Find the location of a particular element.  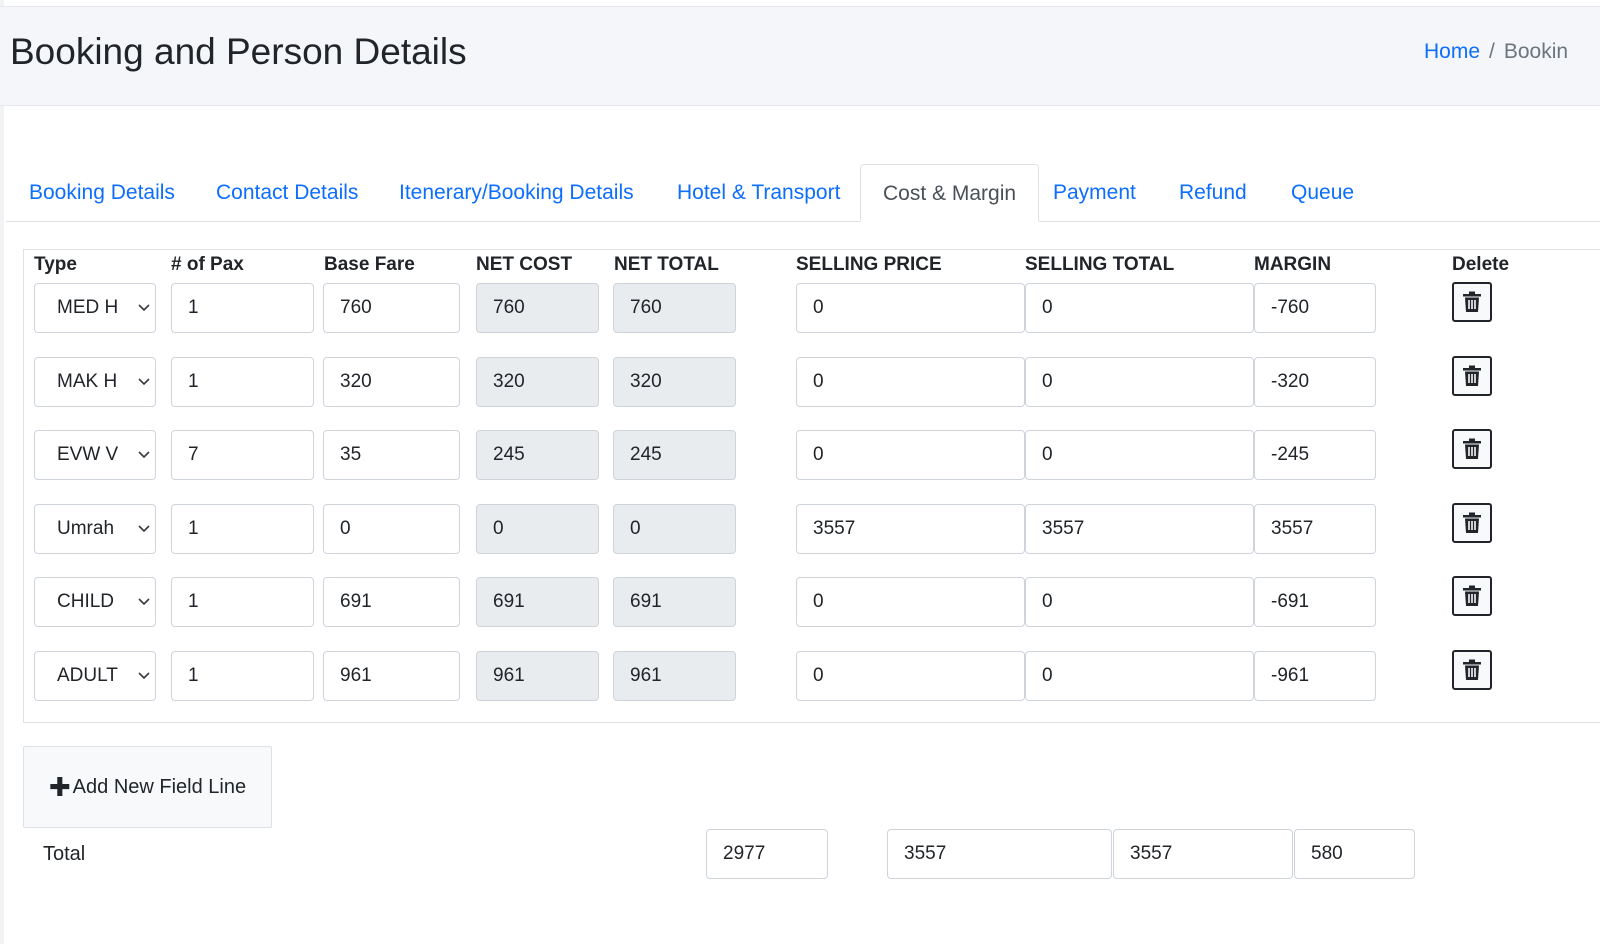

column-header-selling-total: SELLING TOTAL is located at coordinates (1100, 264).